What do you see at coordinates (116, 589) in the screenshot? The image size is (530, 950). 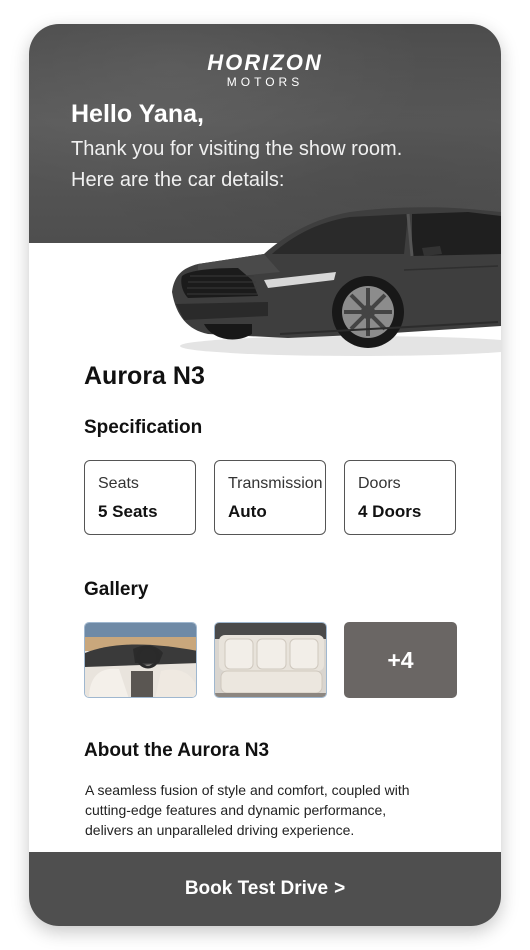 I see `gallery-heading: Gallery` at bounding box center [116, 589].